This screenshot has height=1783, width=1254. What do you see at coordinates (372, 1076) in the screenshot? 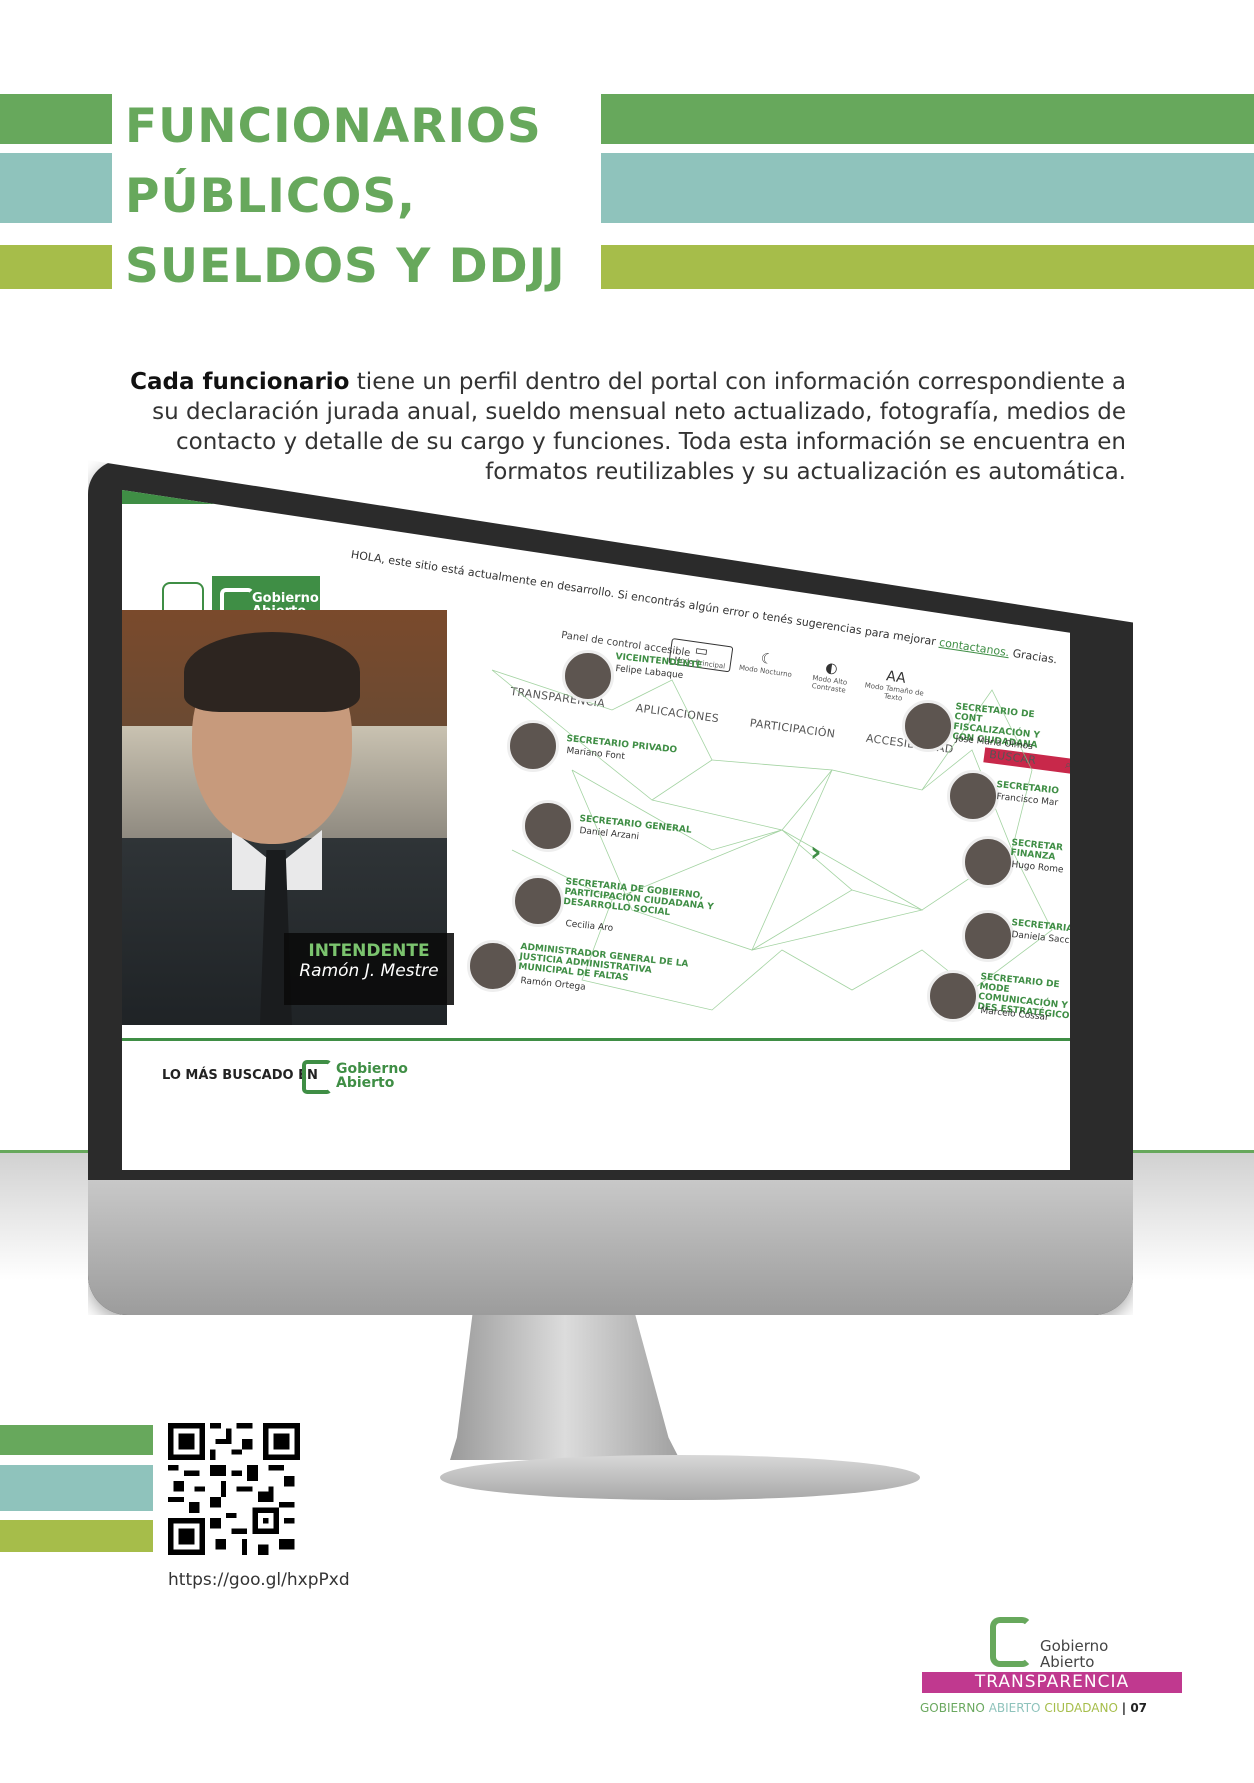
I see `bottom-logo-text: Gobierno Abierto` at bounding box center [372, 1076].